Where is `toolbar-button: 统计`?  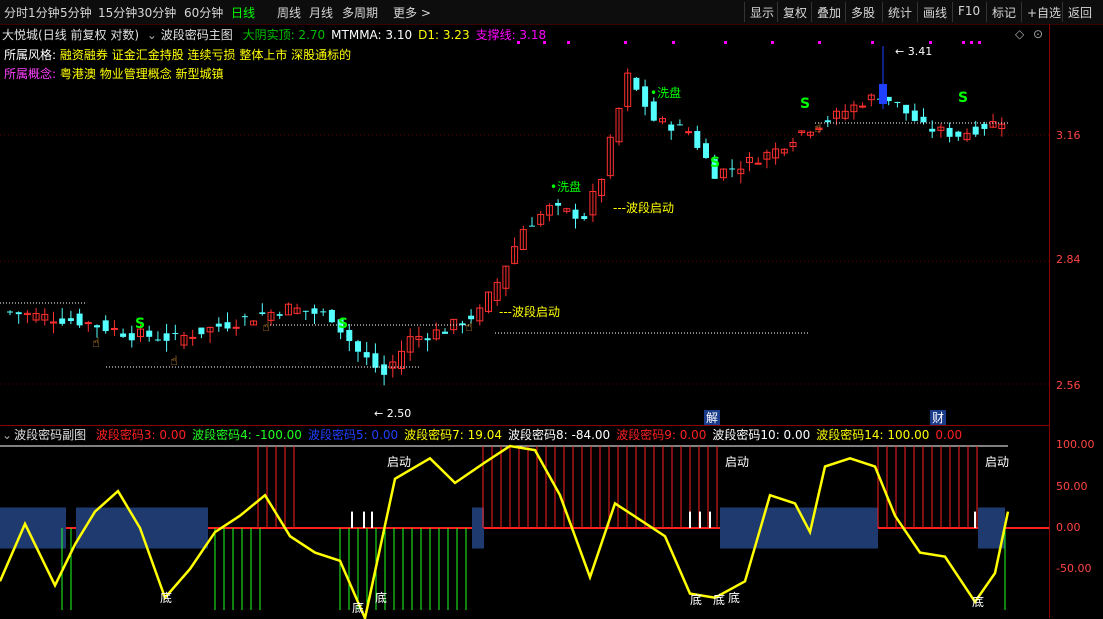
toolbar-button: 统计 is located at coordinates (899, 12).